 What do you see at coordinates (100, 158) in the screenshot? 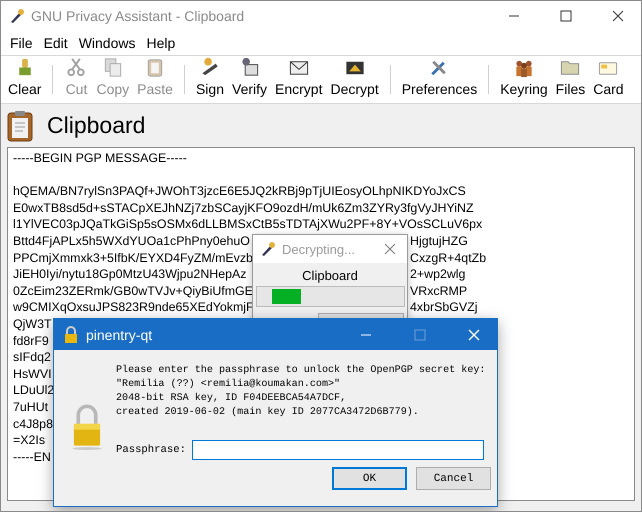
I see `text-line: -----BEGIN PGP MESSAGE-----` at bounding box center [100, 158].